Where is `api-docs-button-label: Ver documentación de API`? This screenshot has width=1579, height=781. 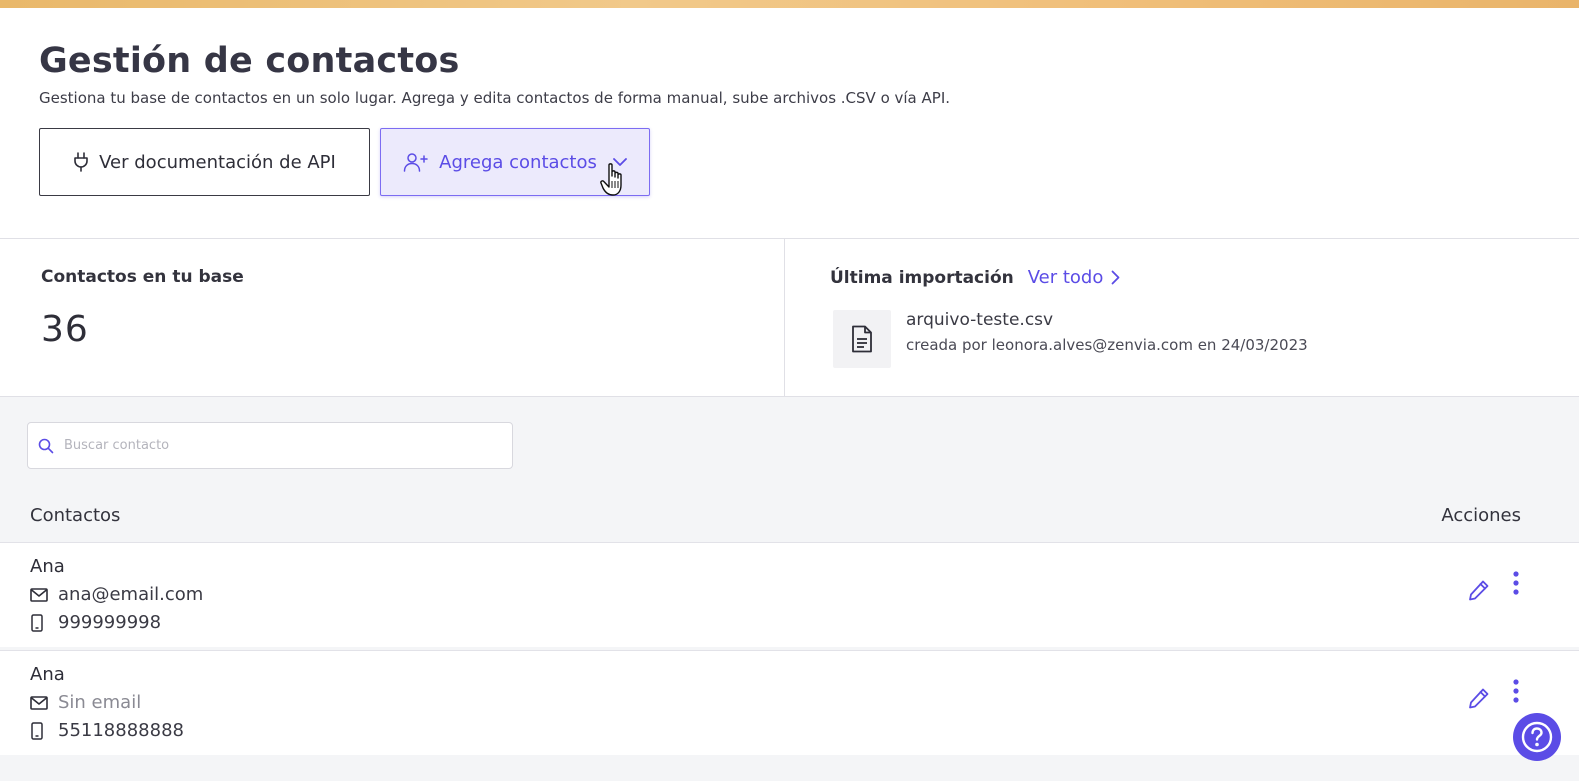
api-docs-button-label: Ver documentación de API is located at coordinates (217, 162).